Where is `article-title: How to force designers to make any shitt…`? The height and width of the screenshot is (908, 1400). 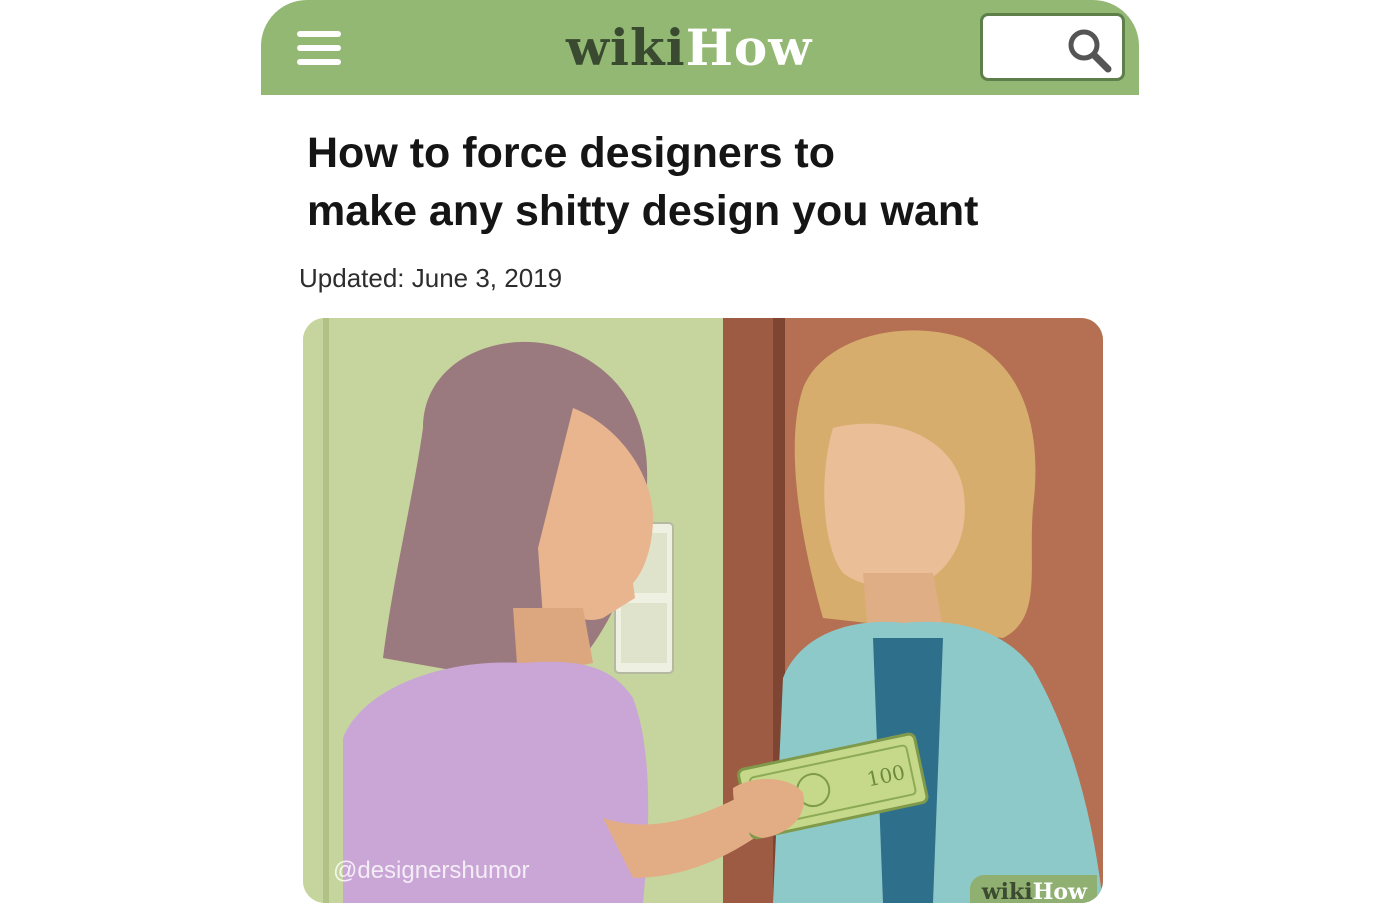
article-title: How to force designers to make any shitt… is located at coordinates (643, 182).